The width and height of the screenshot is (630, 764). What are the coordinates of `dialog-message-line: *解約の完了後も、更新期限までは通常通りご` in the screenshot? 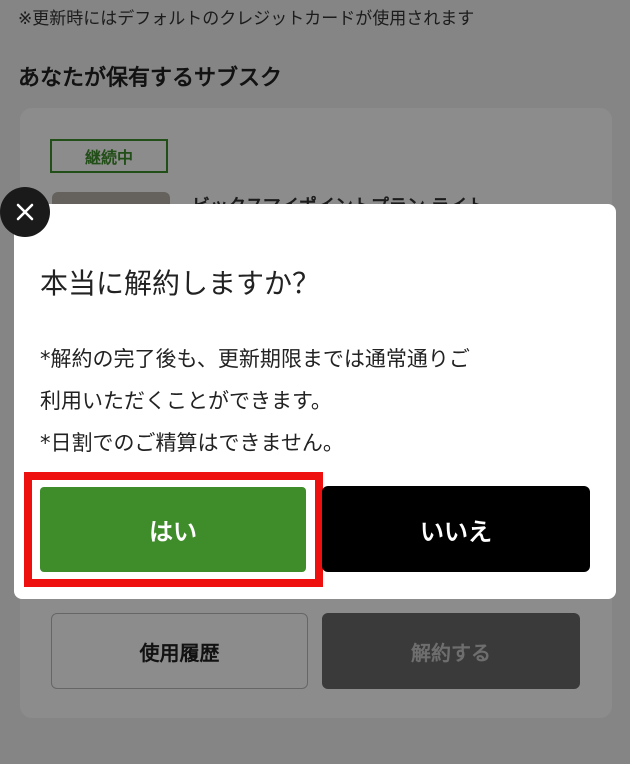 It's located at (255, 359).